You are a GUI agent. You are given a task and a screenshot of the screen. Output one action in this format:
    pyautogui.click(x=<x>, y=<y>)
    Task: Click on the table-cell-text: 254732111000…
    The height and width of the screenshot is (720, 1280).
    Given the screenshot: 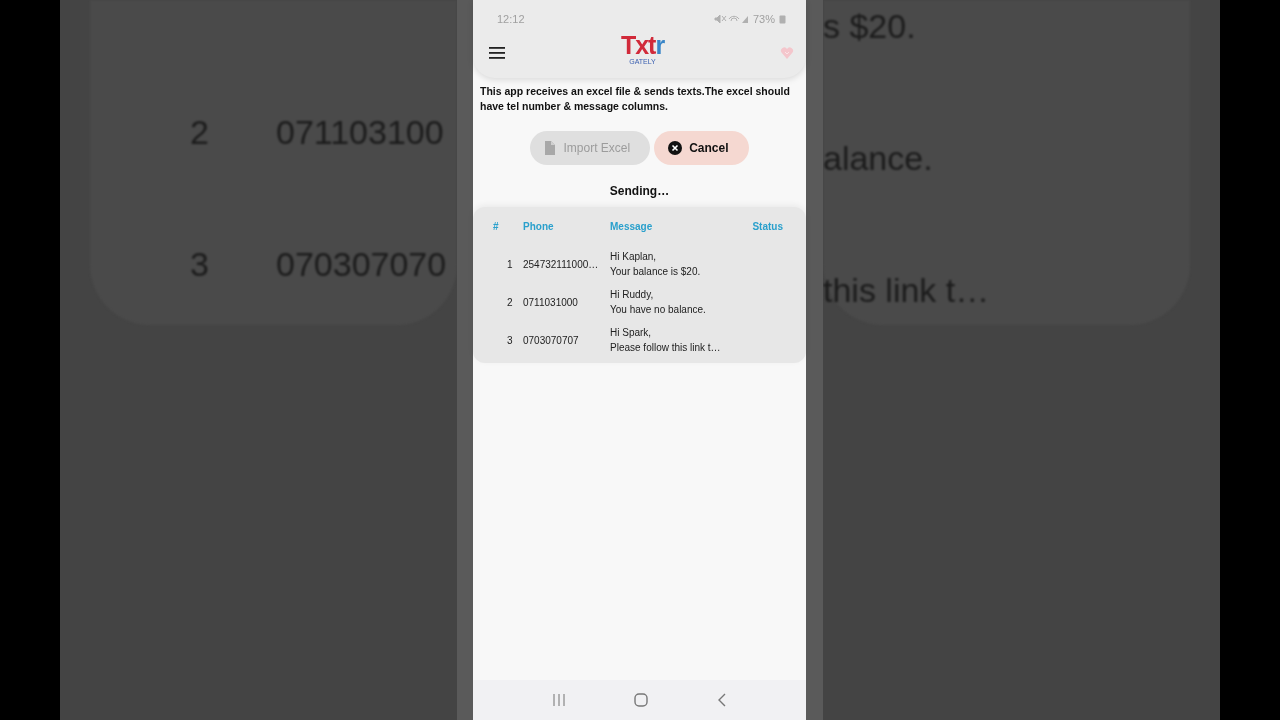 What is the action you would take?
    pyautogui.click(x=561, y=264)
    